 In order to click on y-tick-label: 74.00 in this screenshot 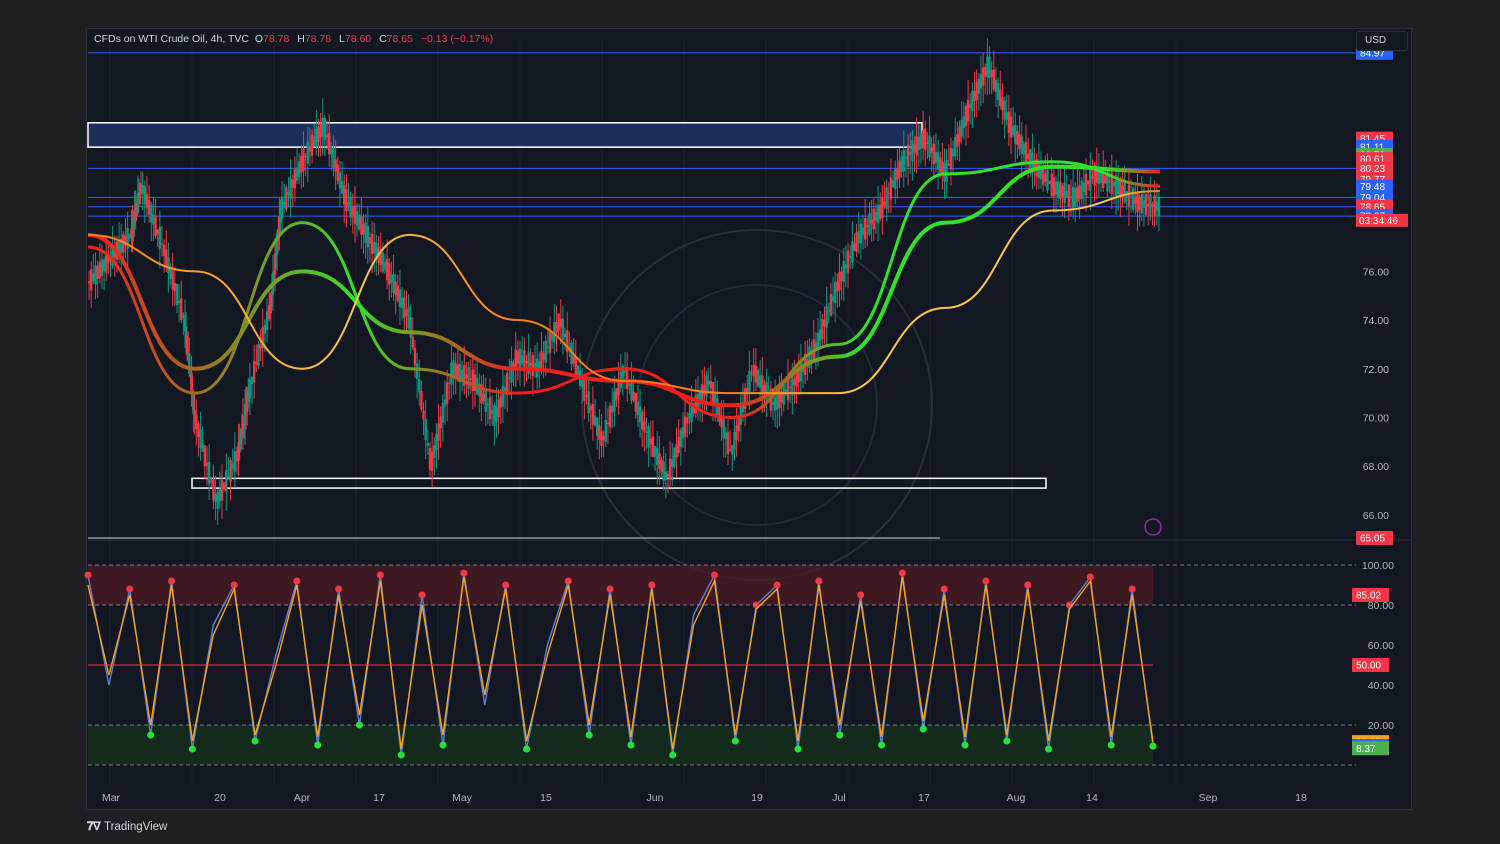, I will do `click(1376, 321)`.